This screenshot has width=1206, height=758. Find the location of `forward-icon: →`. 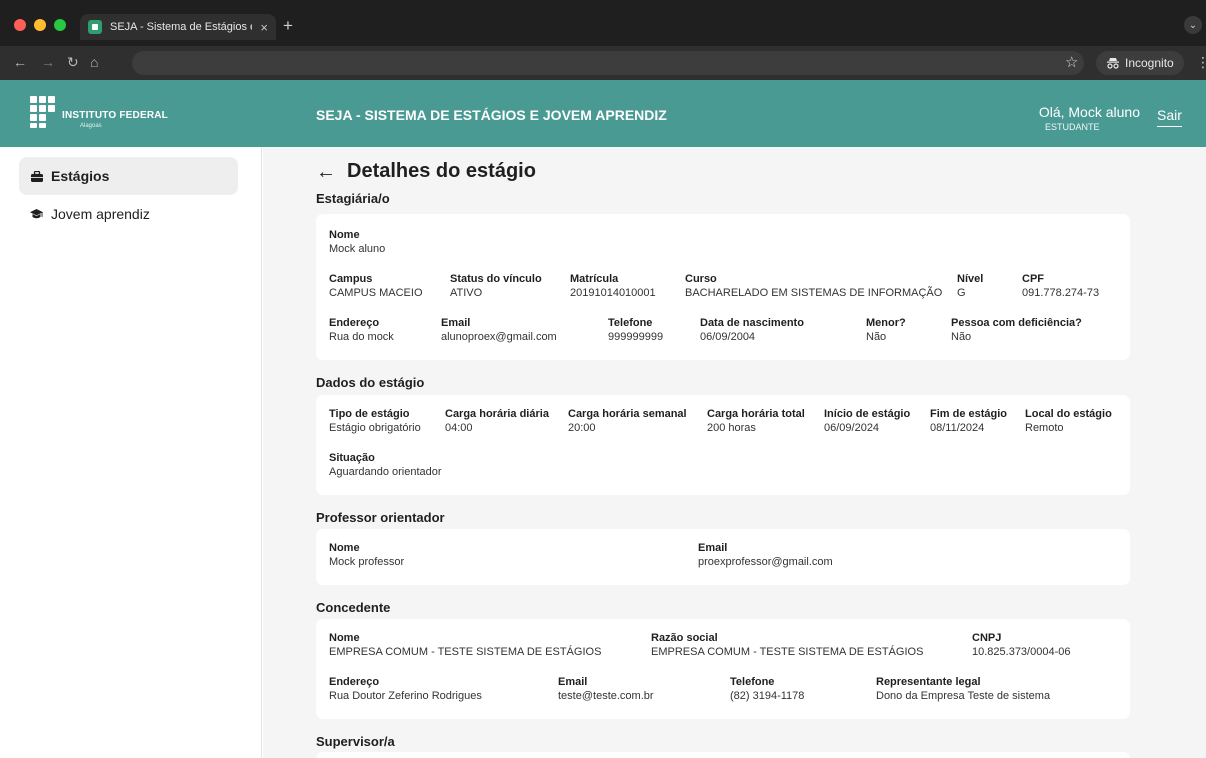

forward-icon: → is located at coordinates (48, 62).